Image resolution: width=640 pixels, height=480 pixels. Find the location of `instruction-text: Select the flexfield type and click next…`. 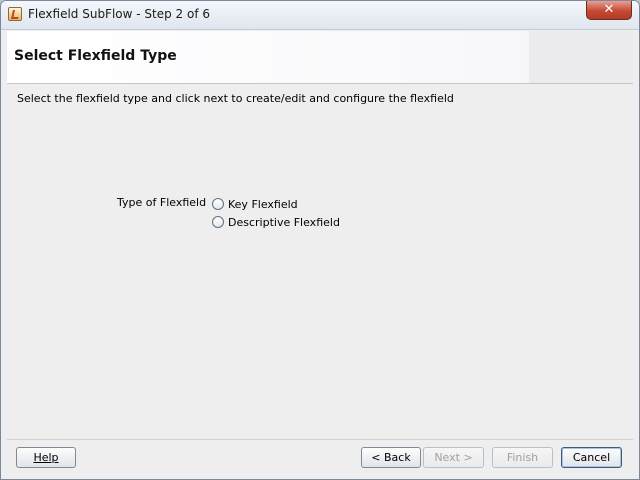

instruction-text: Select the flexfield type and click next… is located at coordinates (235, 98).